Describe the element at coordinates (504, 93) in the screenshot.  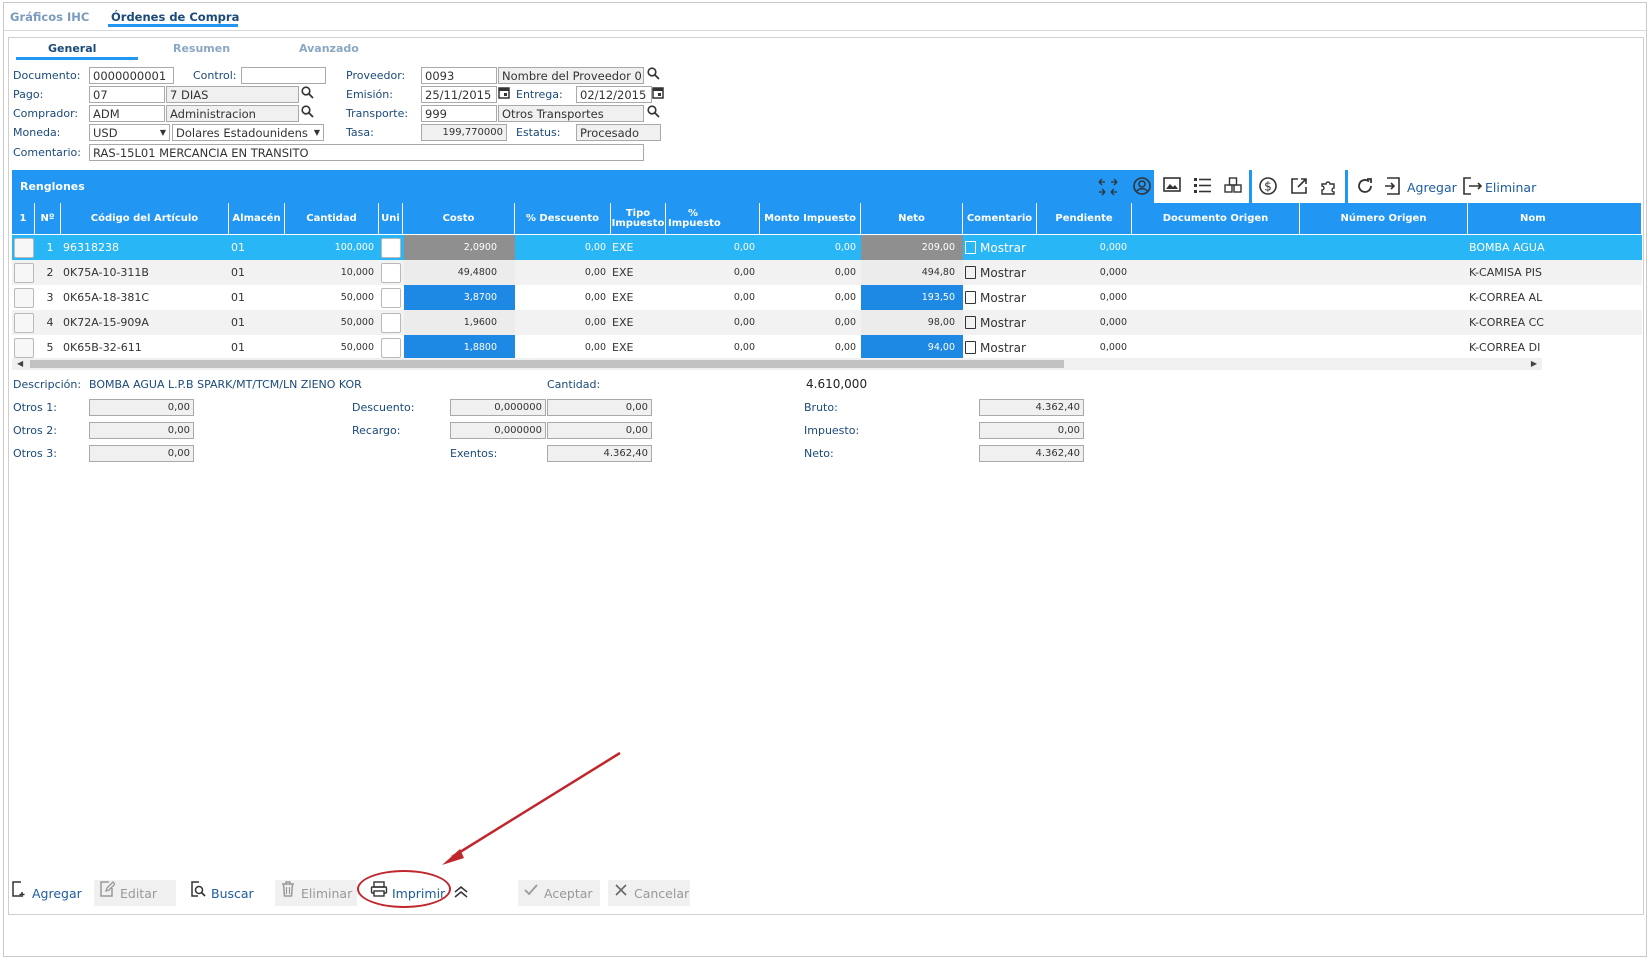
I see `emision-calendar-icon` at that location.